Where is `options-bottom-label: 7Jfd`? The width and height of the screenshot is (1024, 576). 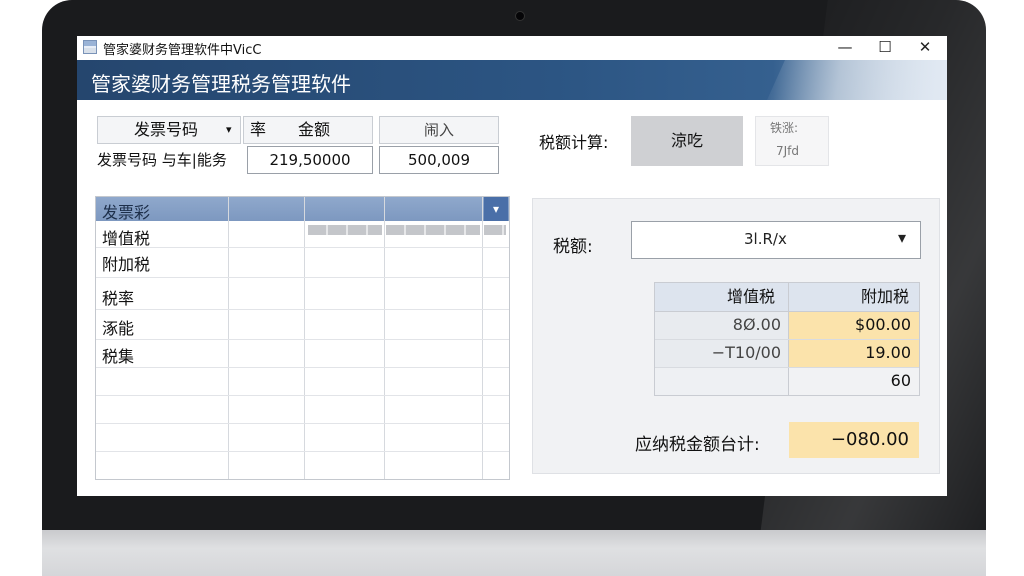 options-bottom-label: 7Jfd is located at coordinates (788, 151).